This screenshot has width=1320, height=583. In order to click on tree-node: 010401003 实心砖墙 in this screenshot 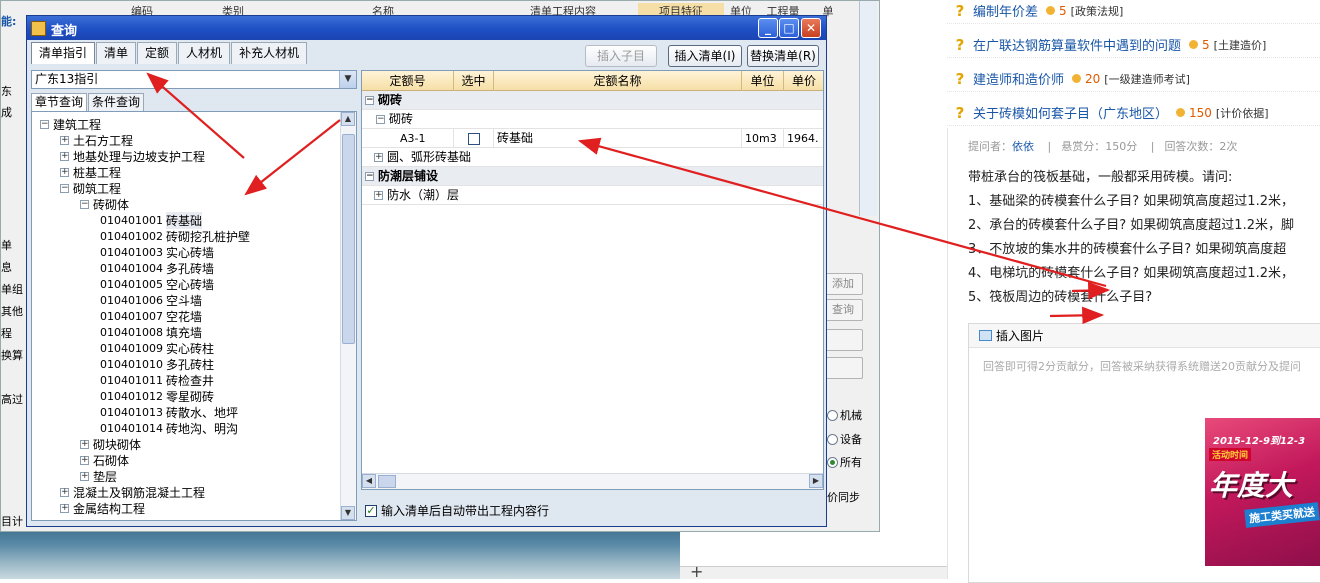, I will do `click(157, 252)`.